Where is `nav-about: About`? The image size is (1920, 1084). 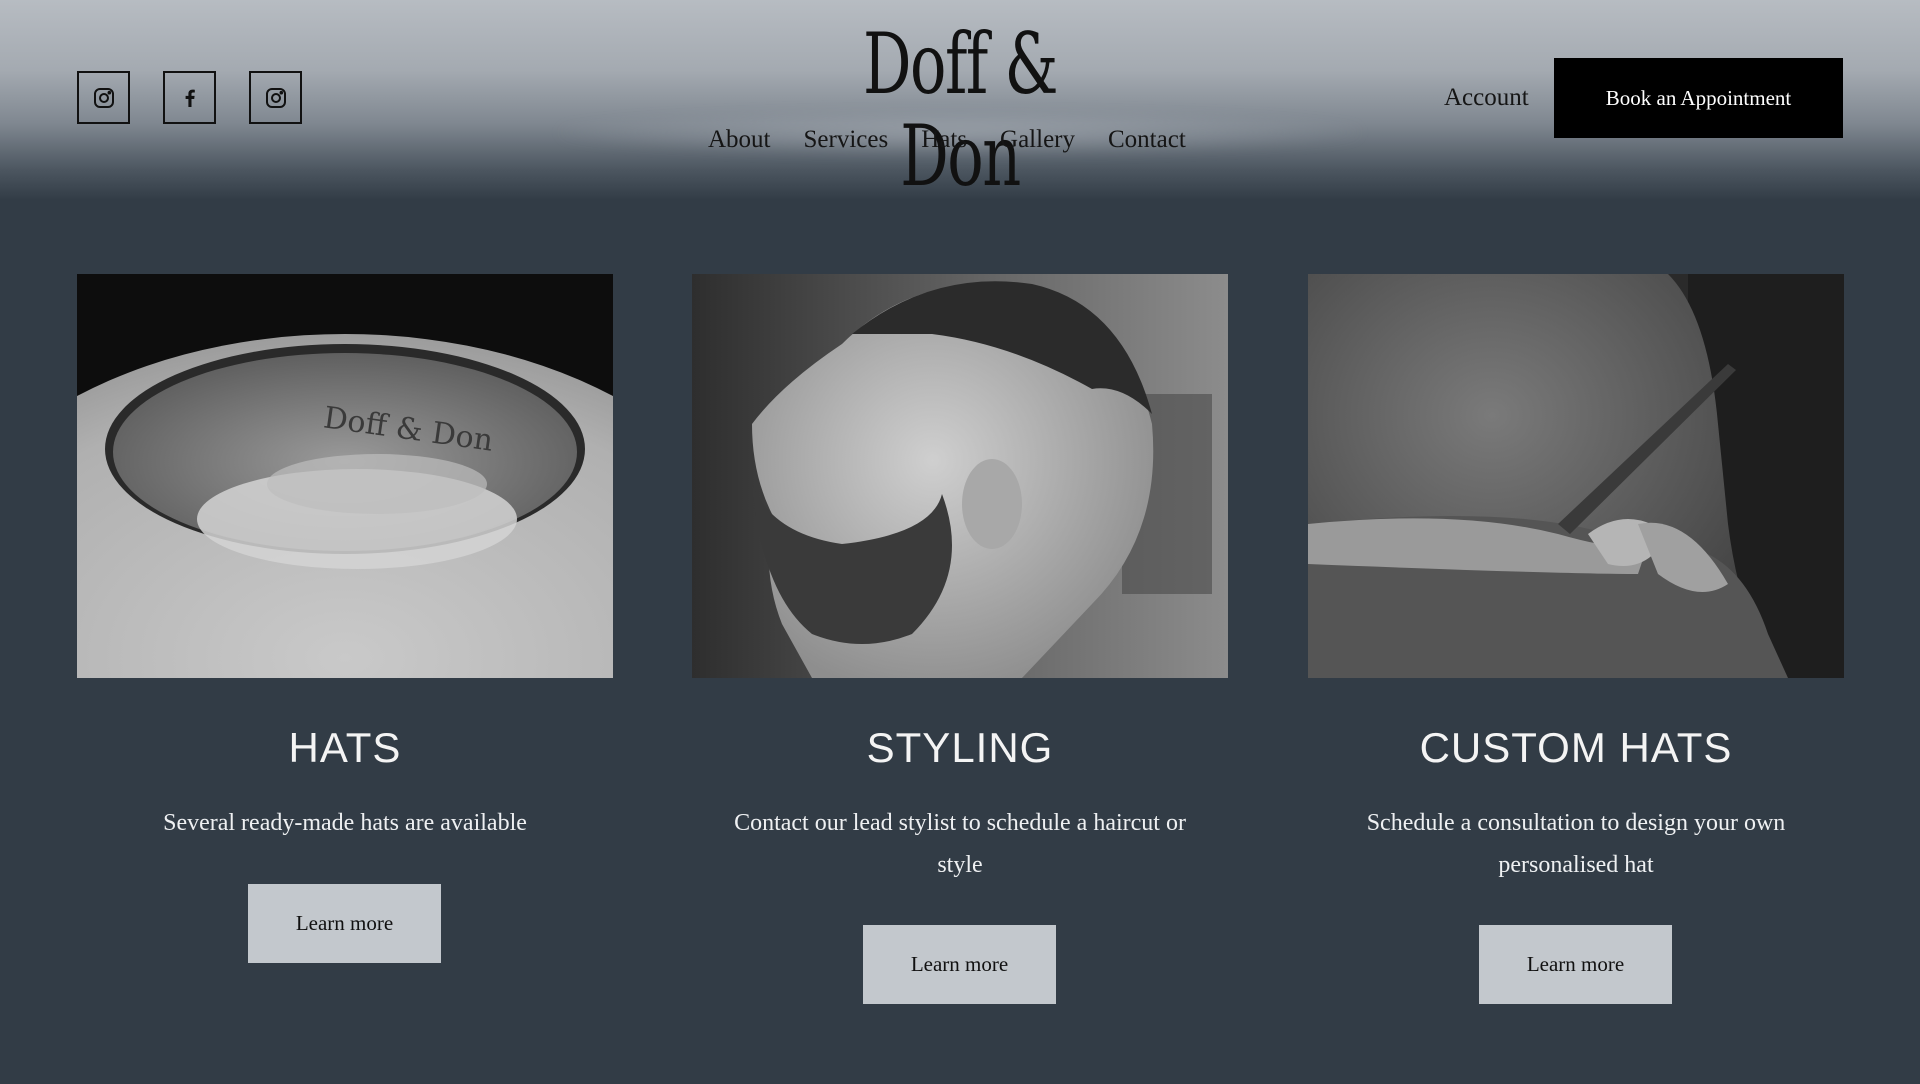
nav-about: About is located at coordinates (739, 140).